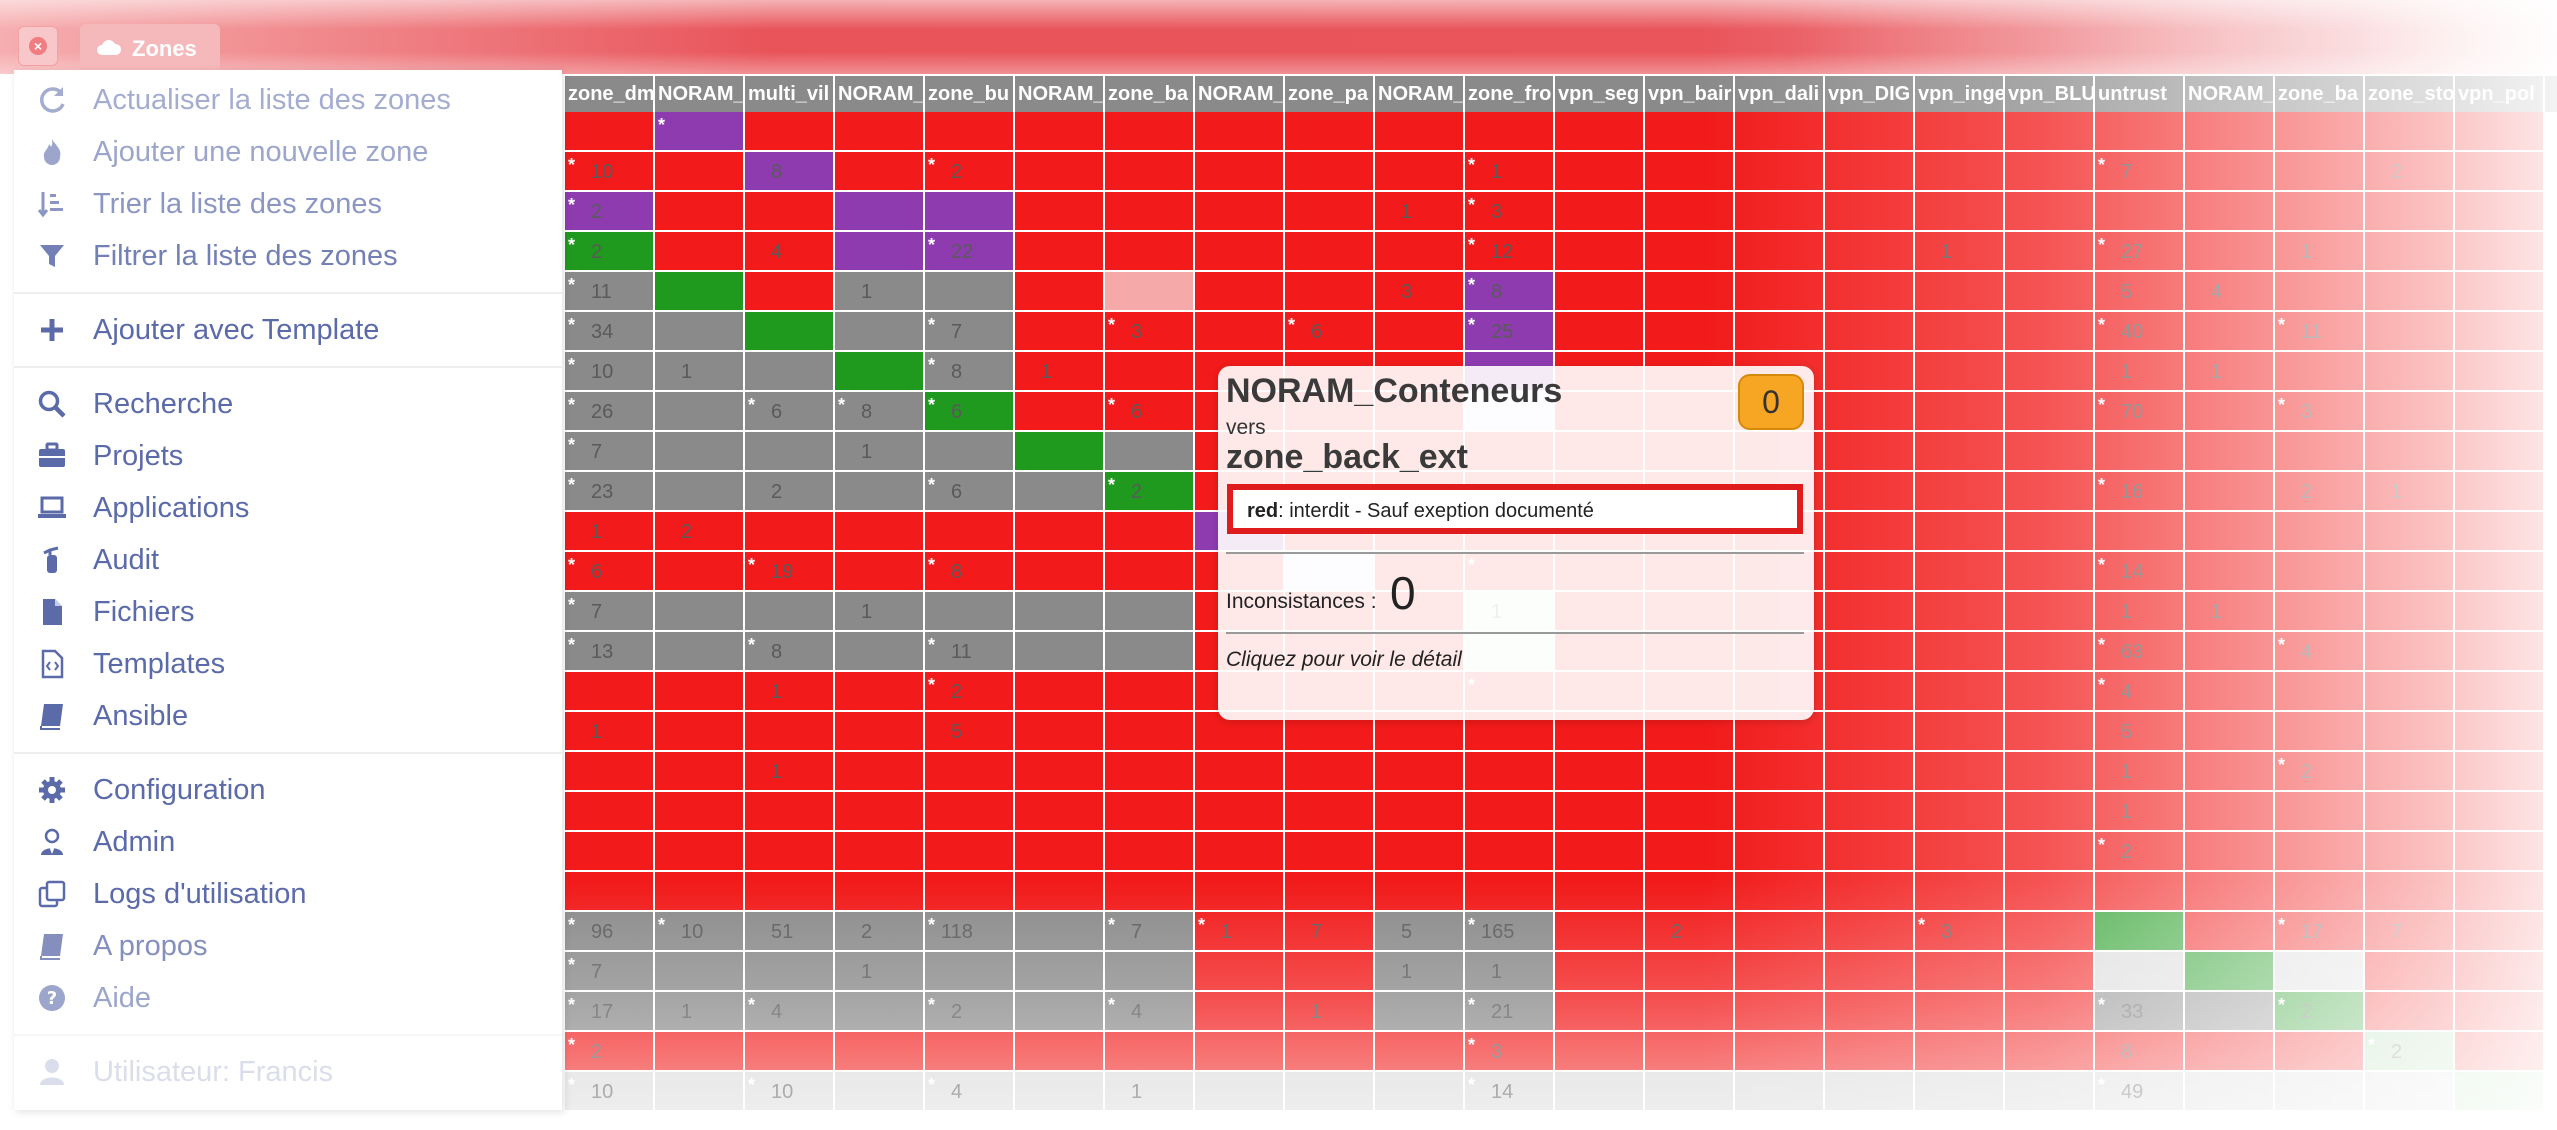 The height and width of the screenshot is (1130, 2557). What do you see at coordinates (2410, 172) in the screenshot?
I see `matrix-cell: 2` at bounding box center [2410, 172].